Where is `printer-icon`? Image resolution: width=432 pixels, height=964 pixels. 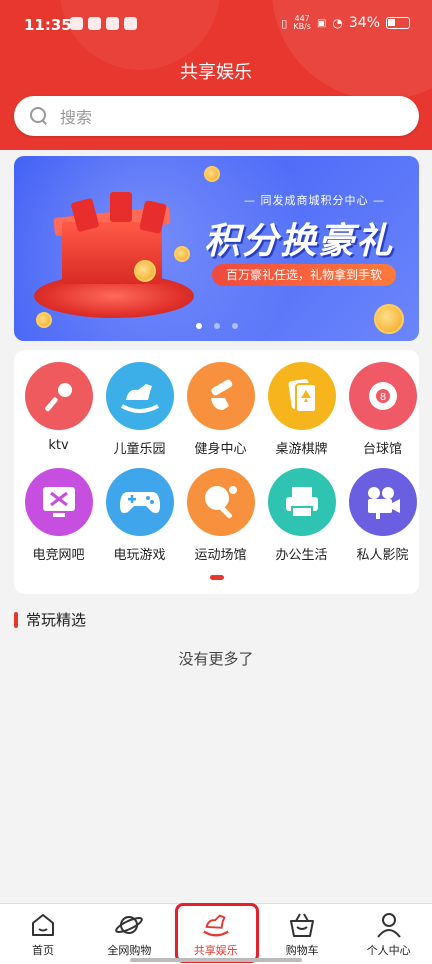
printer-icon is located at coordinates (301, 502).